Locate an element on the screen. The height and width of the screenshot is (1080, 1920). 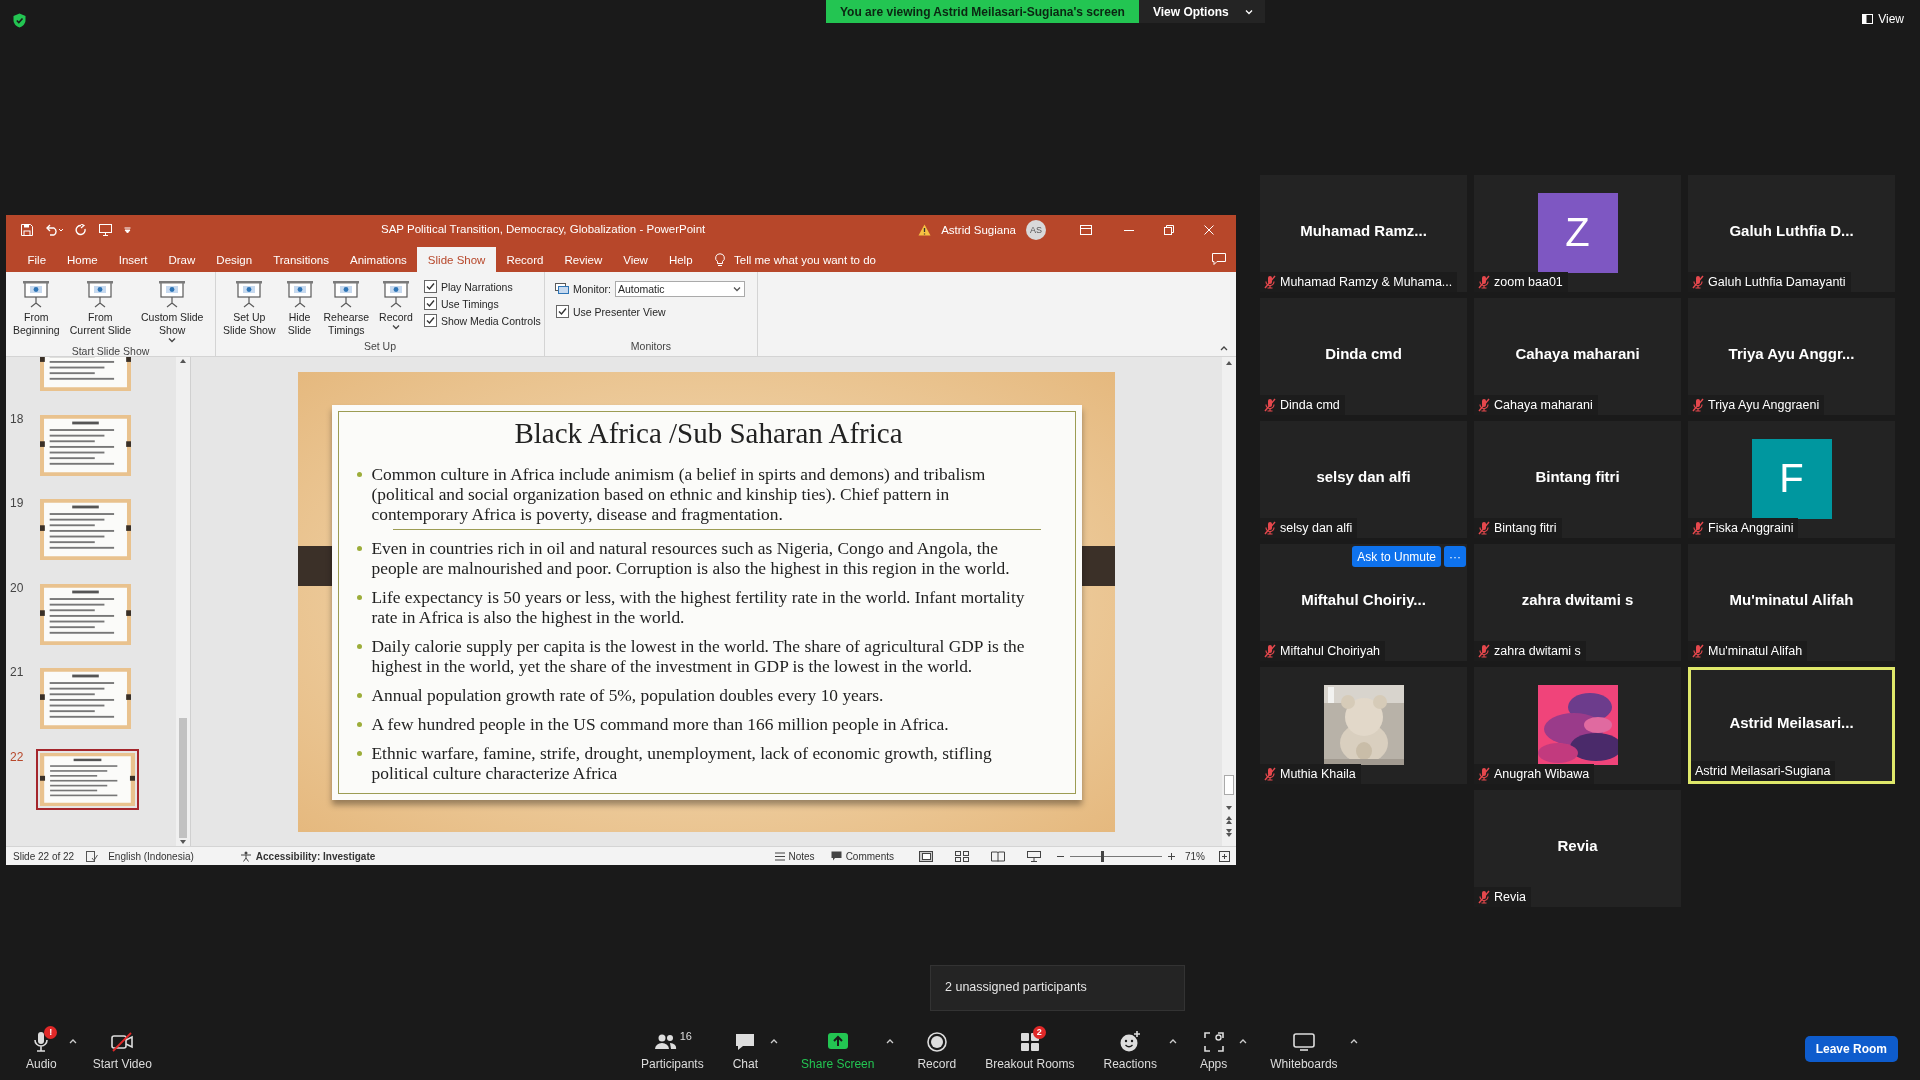
ribbon-tab: Help is located at coordinates (681, 259).